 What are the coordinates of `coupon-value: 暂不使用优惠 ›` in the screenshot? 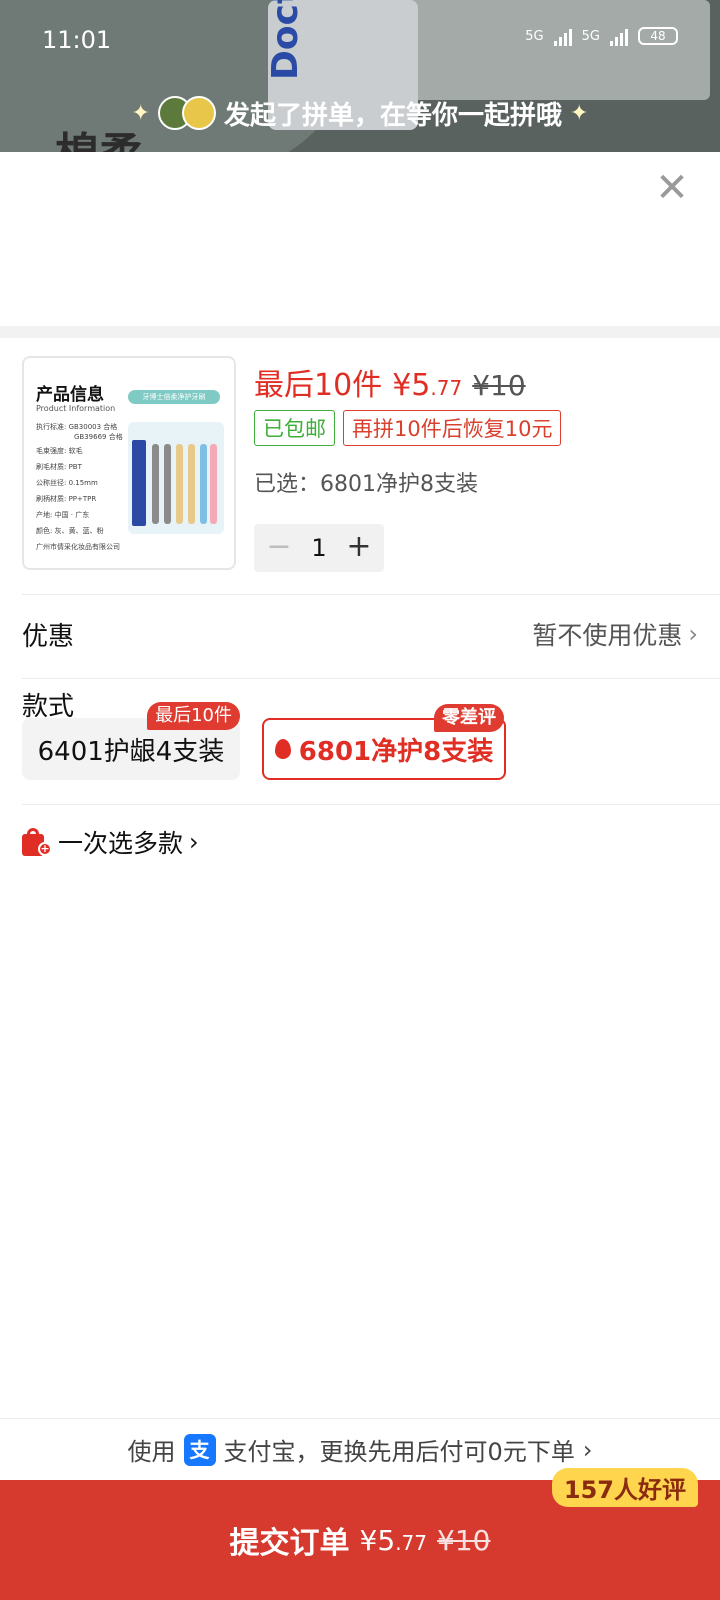 It's located at (615, 634).